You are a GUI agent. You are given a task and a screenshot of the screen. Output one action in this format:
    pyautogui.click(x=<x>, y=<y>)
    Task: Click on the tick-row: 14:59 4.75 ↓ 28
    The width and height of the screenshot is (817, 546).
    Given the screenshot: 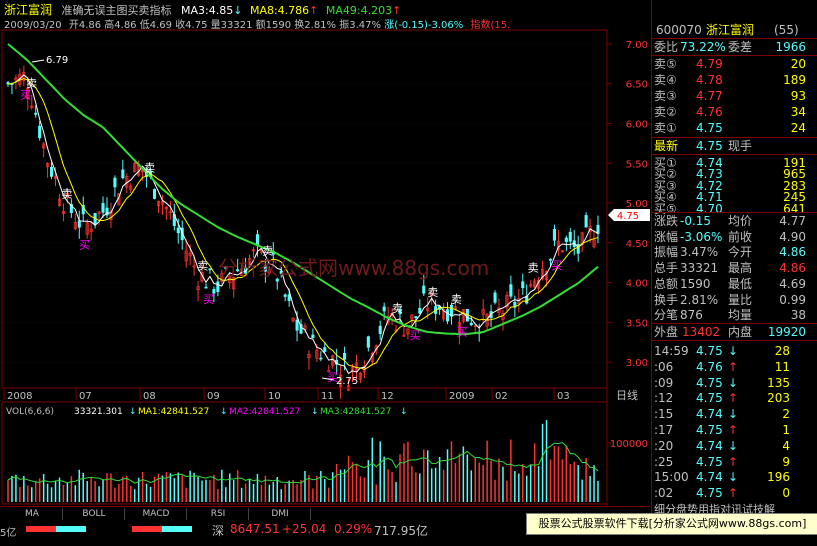 What is the action you would take?
    pyautogui.click(x=722, y=351)
    